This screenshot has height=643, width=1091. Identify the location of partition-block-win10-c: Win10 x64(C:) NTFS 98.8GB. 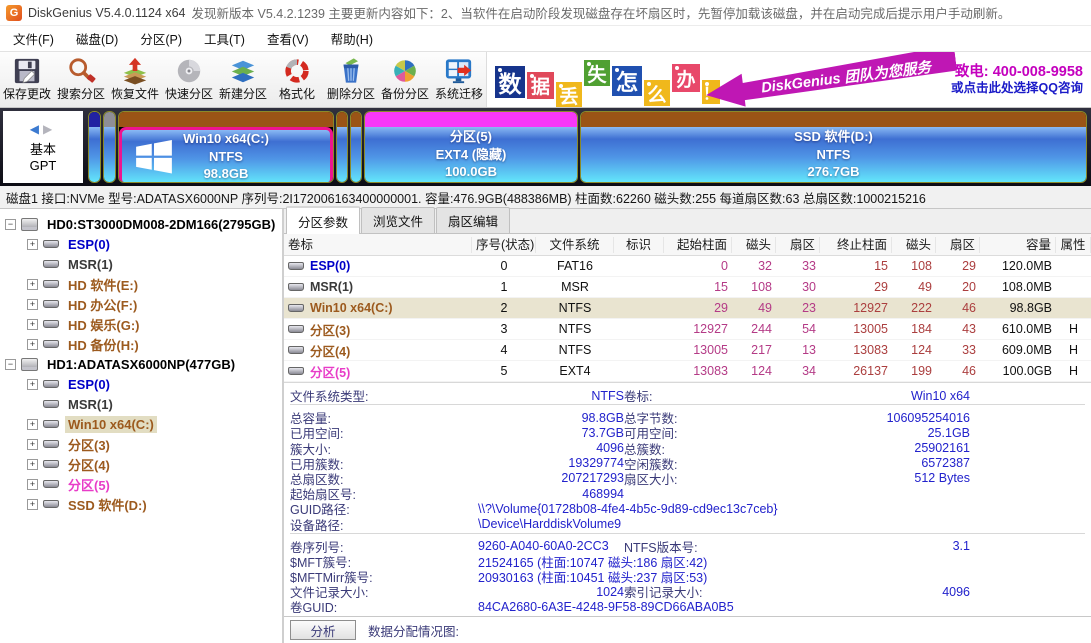
(226, 147).